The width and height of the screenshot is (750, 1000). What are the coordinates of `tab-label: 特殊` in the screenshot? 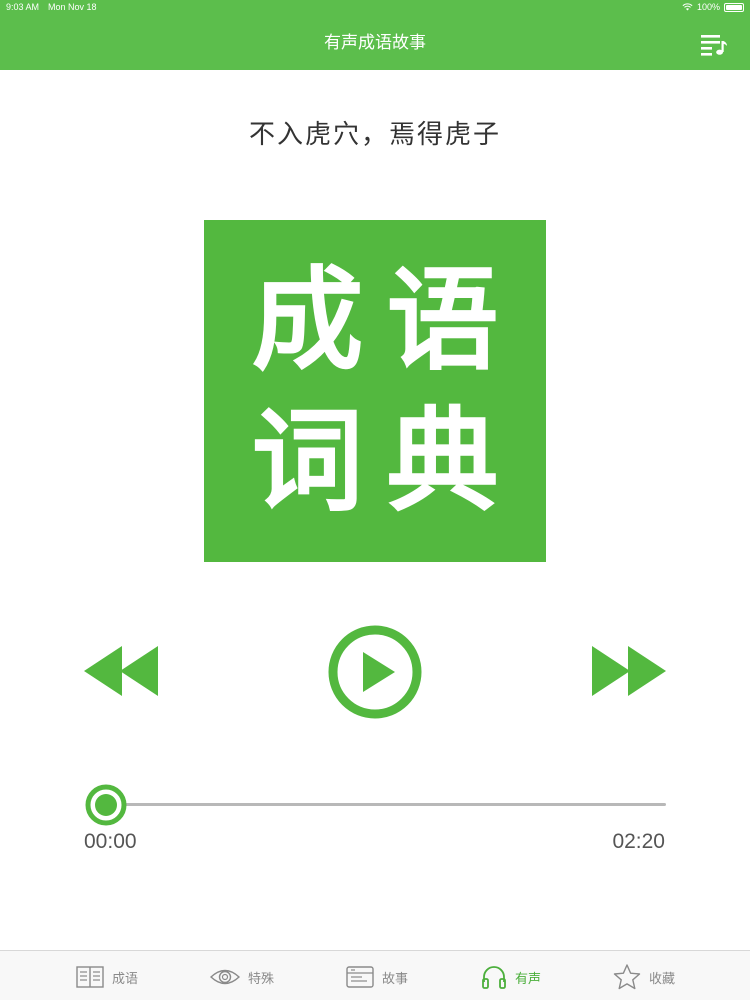 It's located at (261, 979).